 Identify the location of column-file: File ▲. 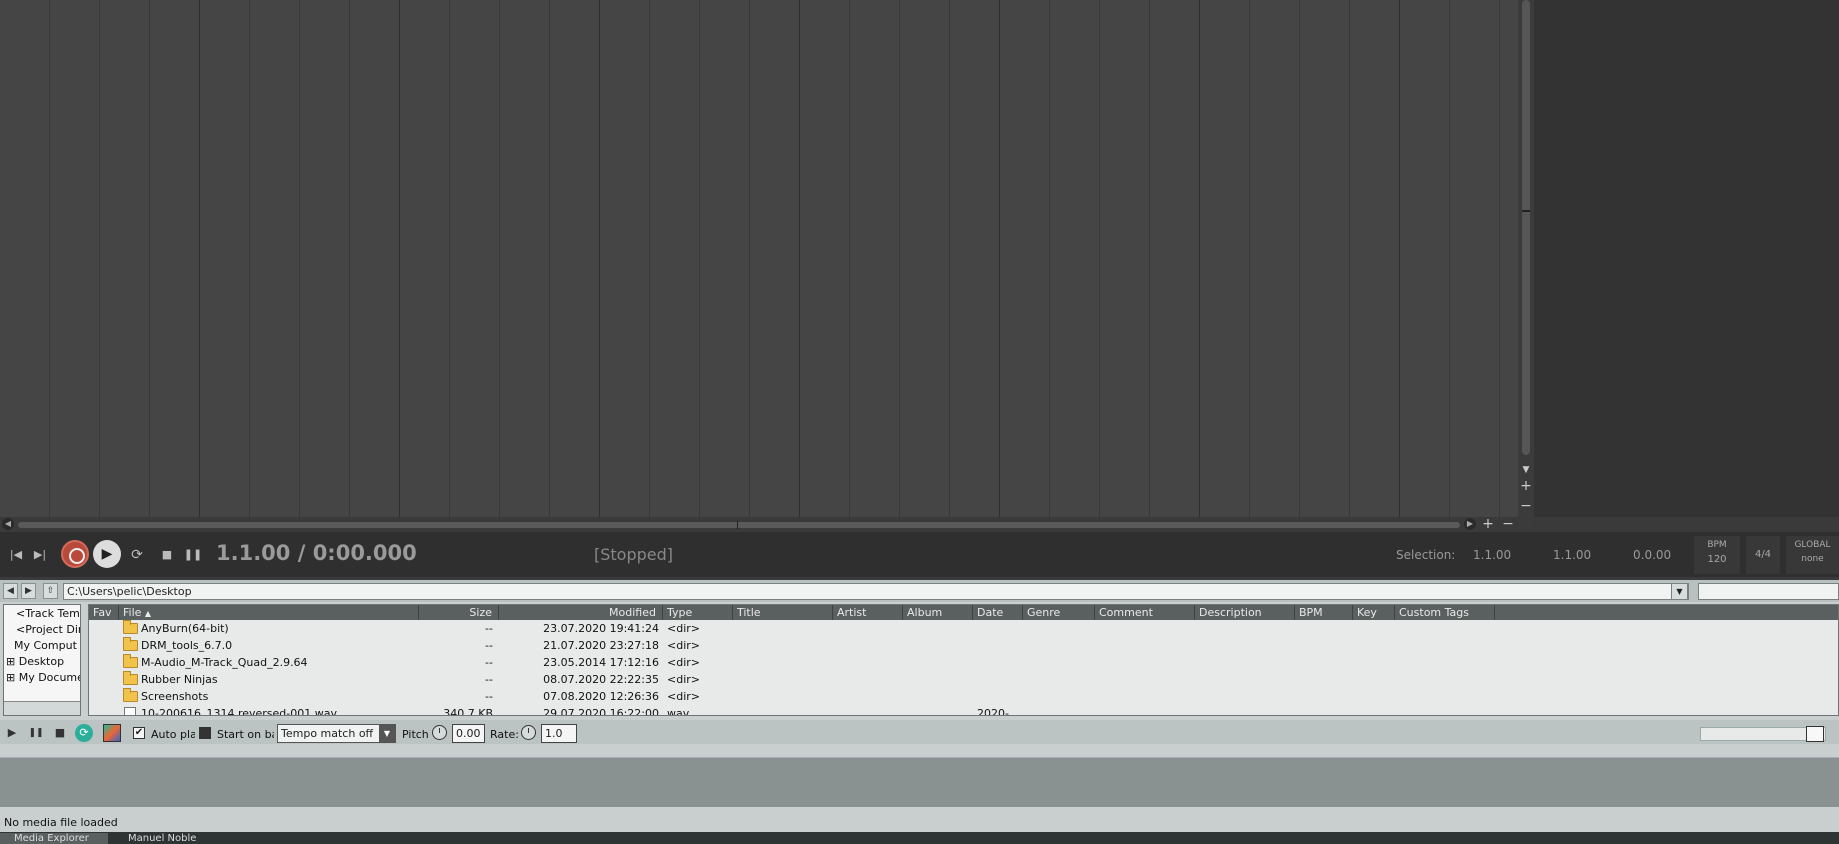
(269, 612).